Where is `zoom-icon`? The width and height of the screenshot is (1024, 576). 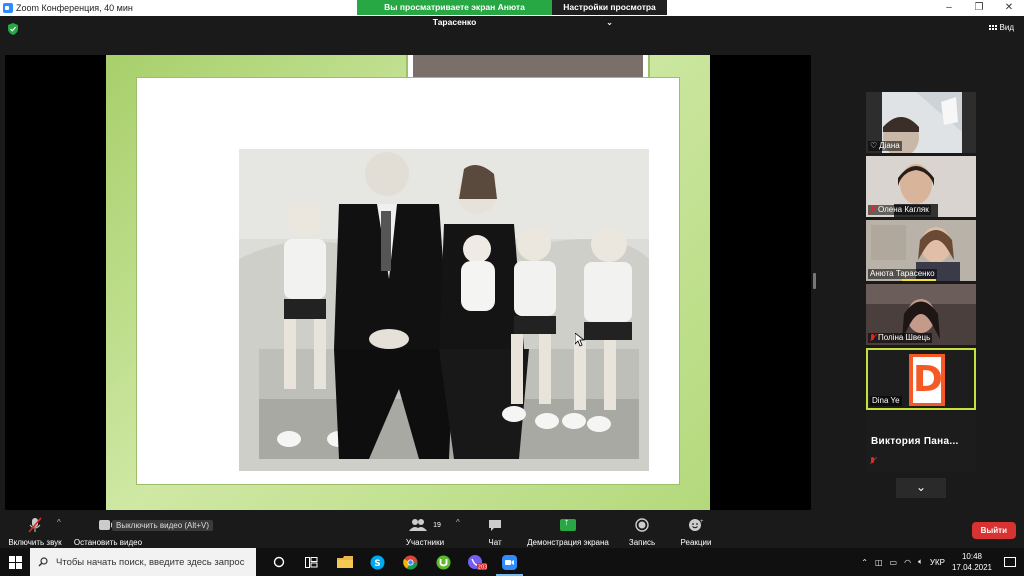
zoom-icon is located at coordinates (509, 562).